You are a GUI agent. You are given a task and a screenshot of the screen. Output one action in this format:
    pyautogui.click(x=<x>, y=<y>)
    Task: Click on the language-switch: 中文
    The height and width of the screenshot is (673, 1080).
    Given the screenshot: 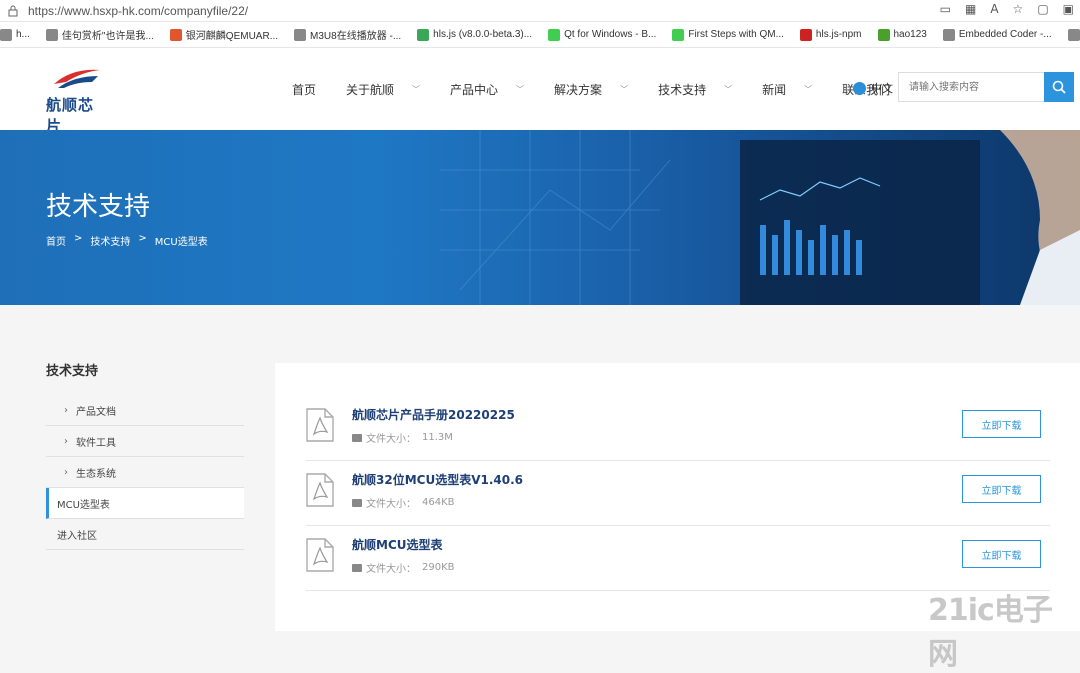 What is the action you would take?
    pyautogui.click(x=873, y=88)
    